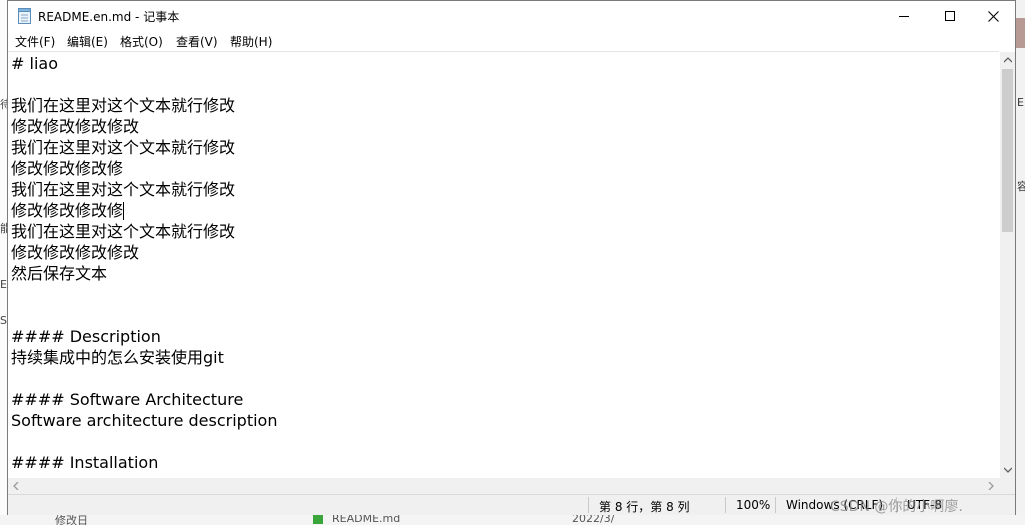 The image size is (1025, 525). Describe the element at coordinates (1020, 33) in the screenshot. I see `avatar` at that location.